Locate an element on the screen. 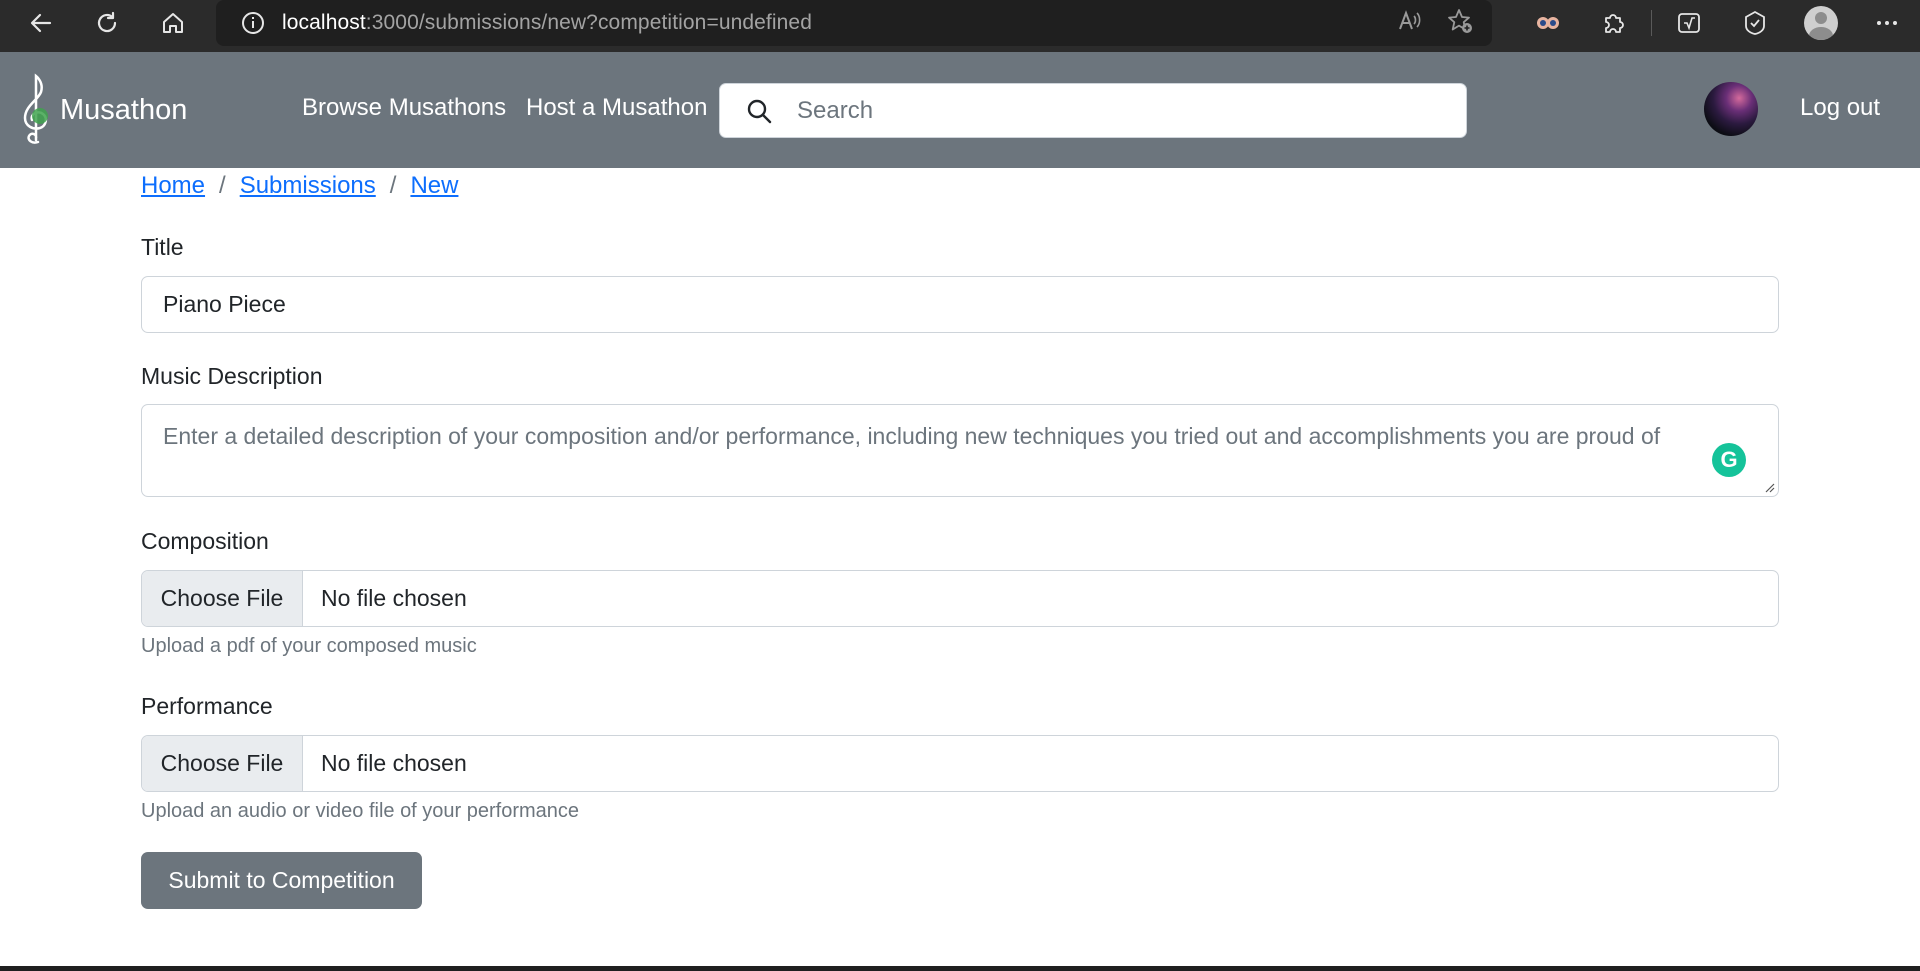 This screenshot has width=1920, height=971. search-icon is located at coordinates (759, 111).